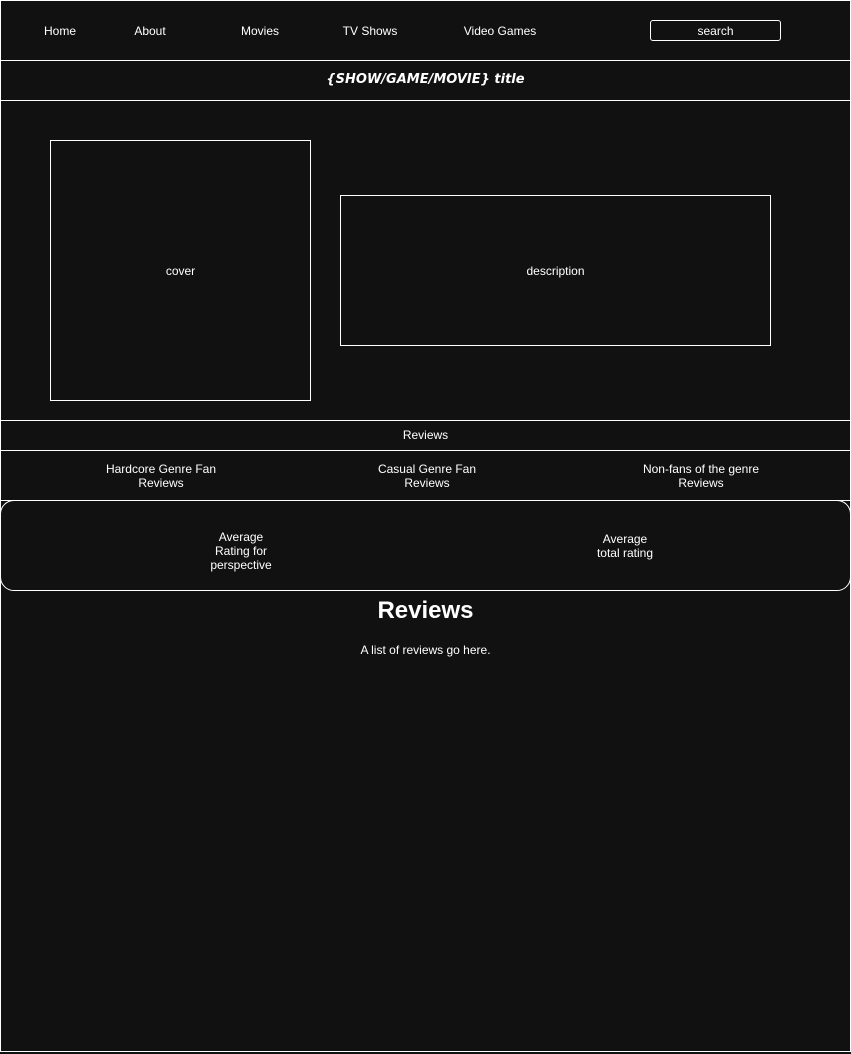  I want to click on total-average-rating: Average total rating, so click(625, 546).